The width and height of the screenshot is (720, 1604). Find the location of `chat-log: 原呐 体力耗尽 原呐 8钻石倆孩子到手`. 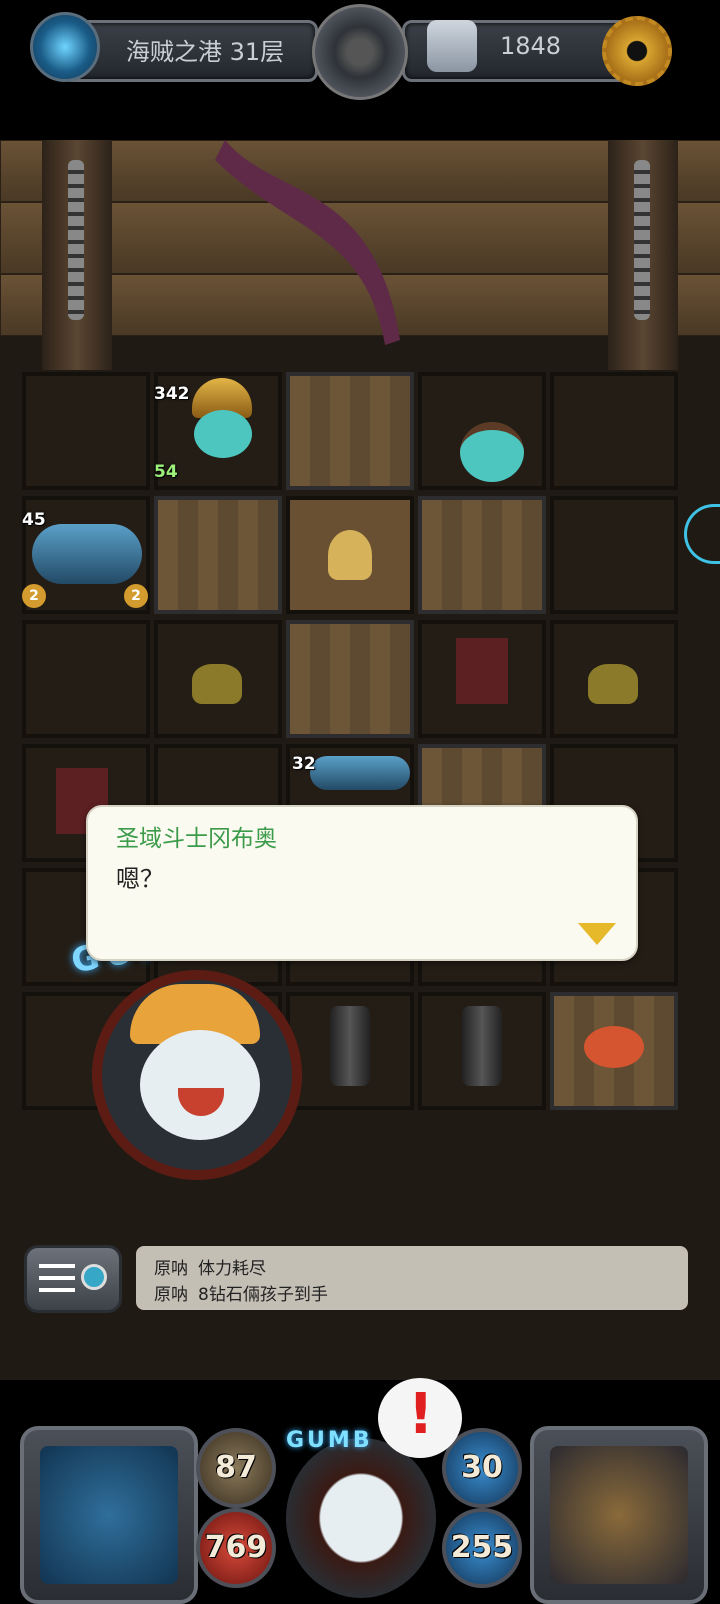

chat-log: 原呐 体力耗尽 原呐 8钻石倆孩子到手 is located at coordinates (412, 1278).